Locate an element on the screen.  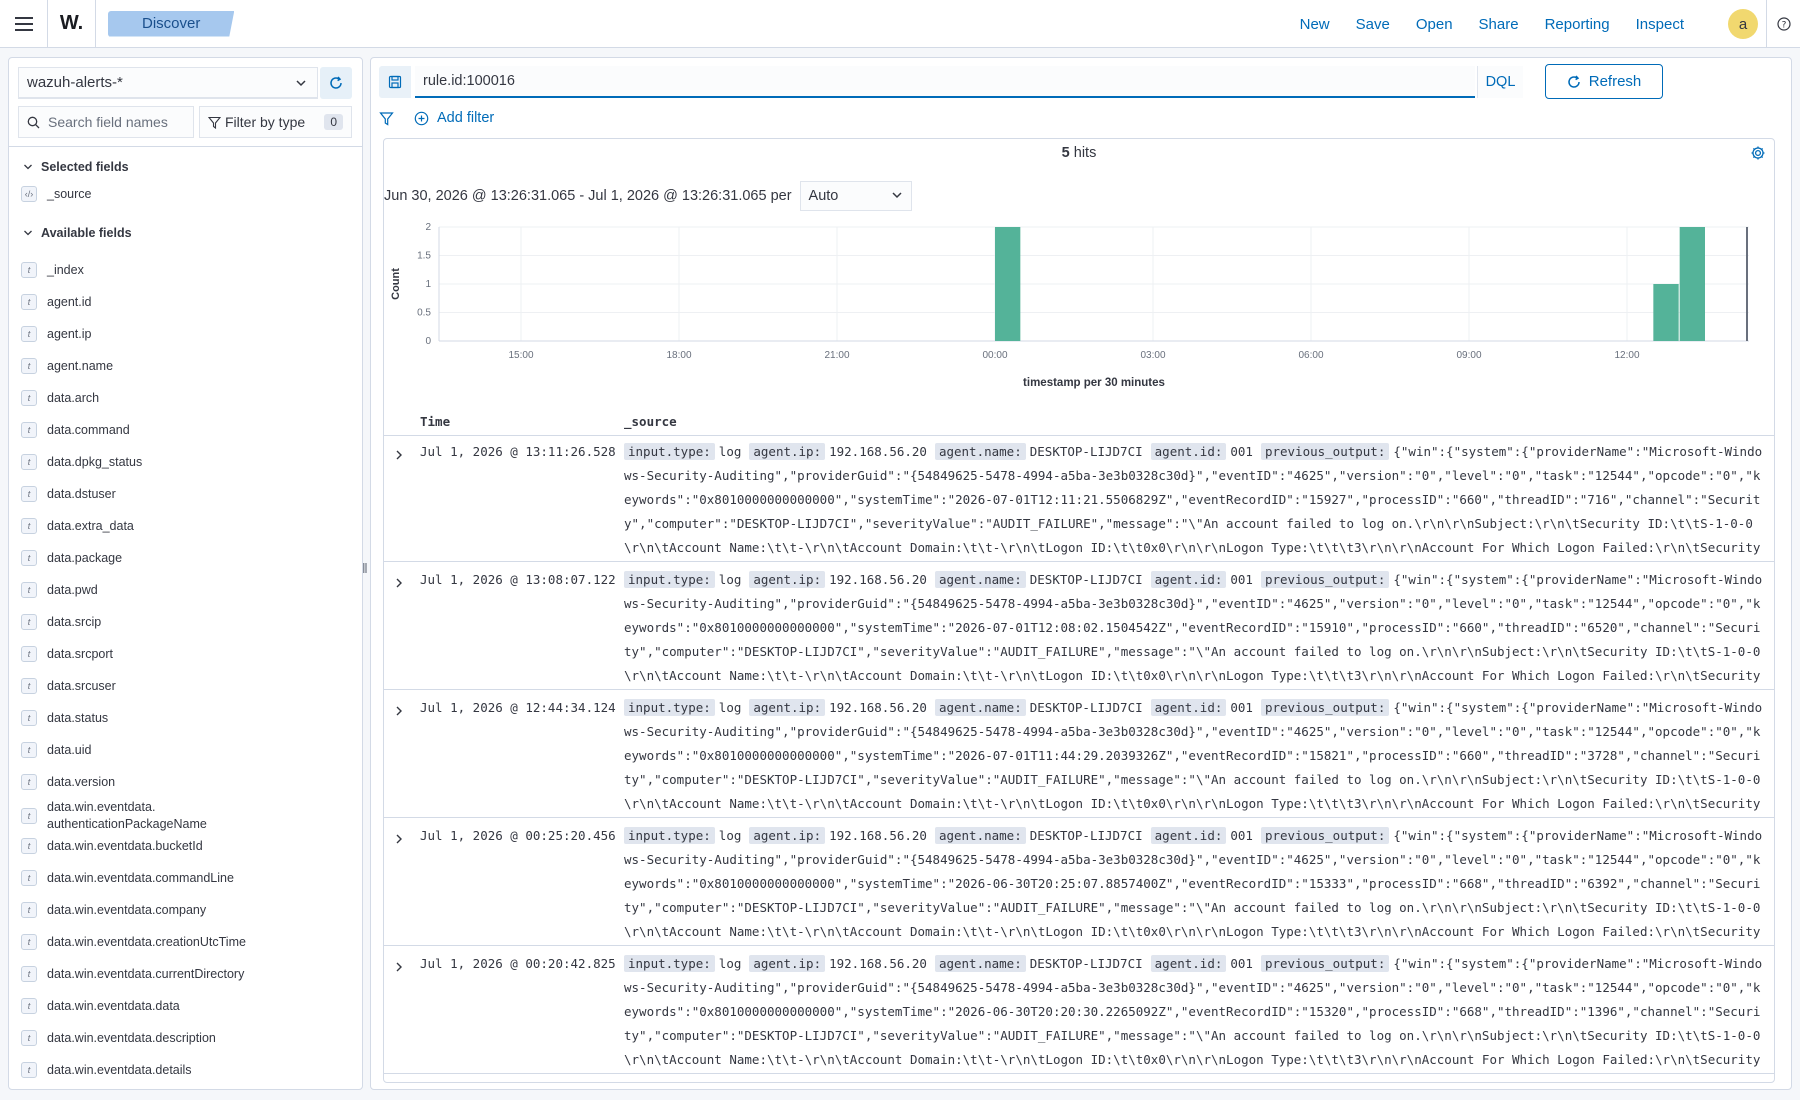
source-key: previous_output: is located at coordinates (1325, 579).